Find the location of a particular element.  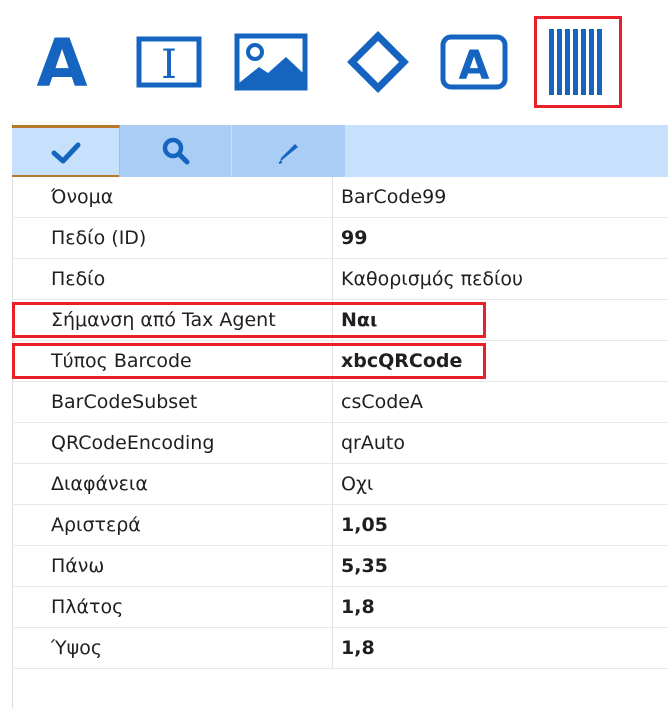

barcode-icon is located at coordinates (575, 62).